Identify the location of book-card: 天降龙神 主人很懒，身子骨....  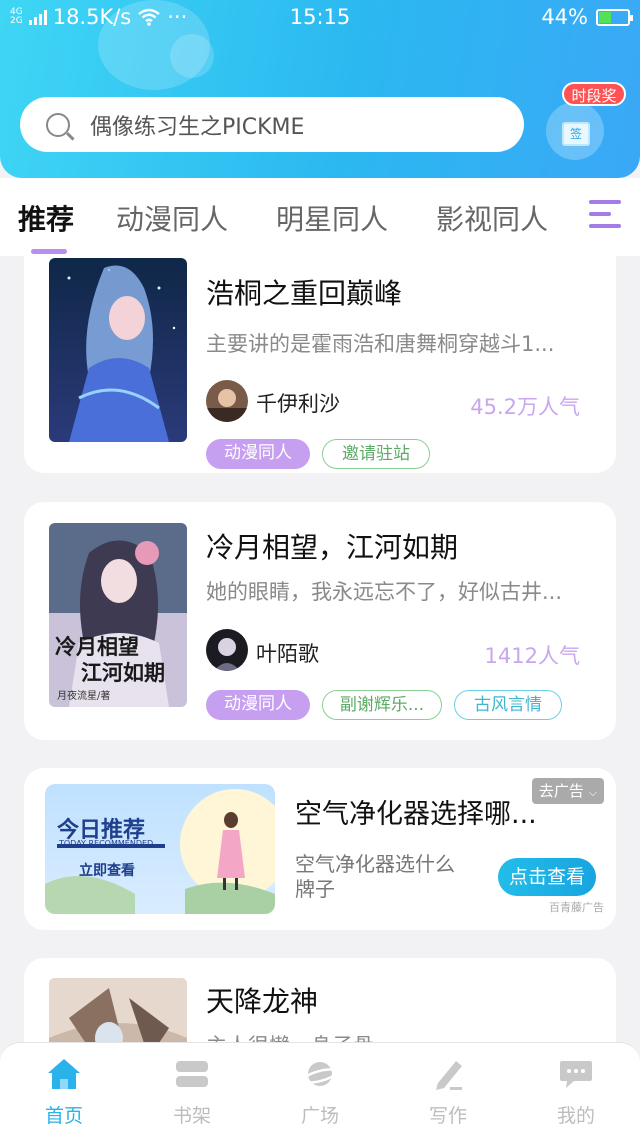
(320, 1000).